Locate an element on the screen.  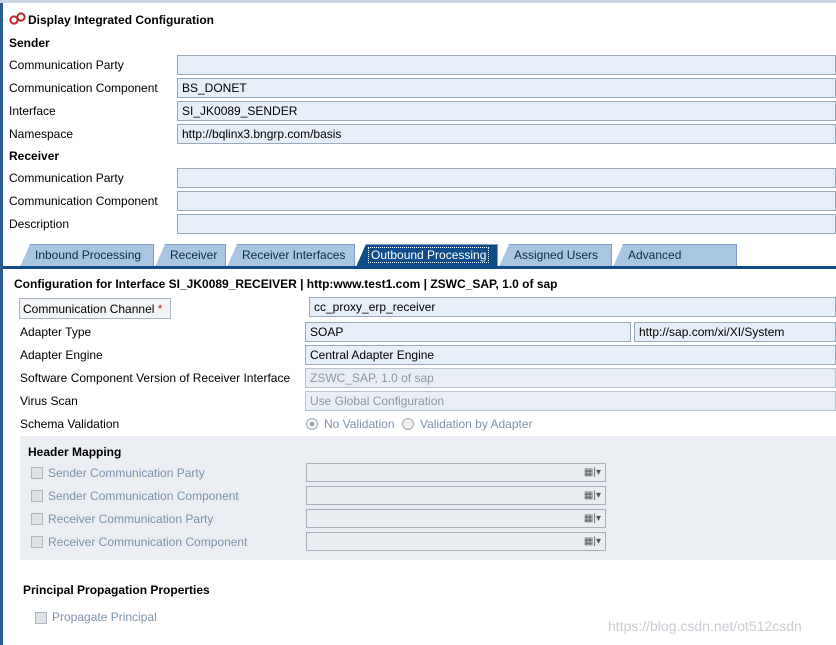
watermark: https://blog.csdn.net/ot512csdn is located at coordinates (705, 626).